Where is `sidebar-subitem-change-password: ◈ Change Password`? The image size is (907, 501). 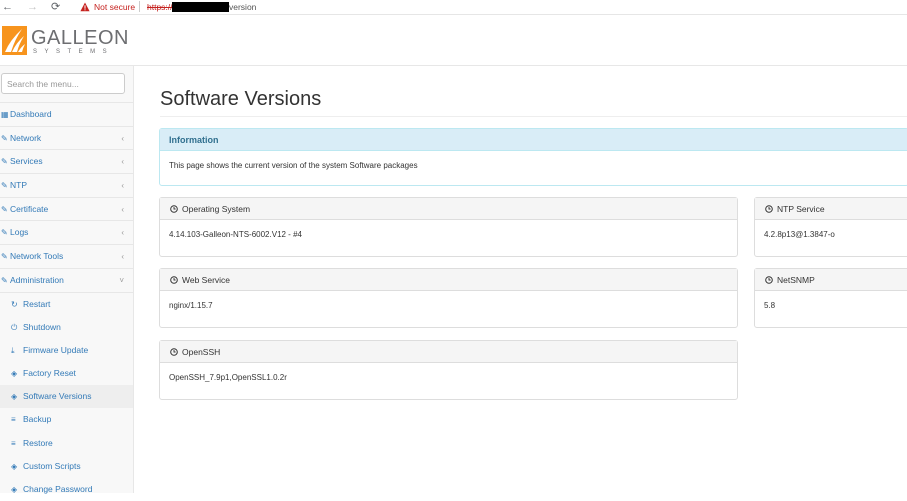
sidebar-subitem-change-password: ◈ Change Password is located at coordinates (66, 489).